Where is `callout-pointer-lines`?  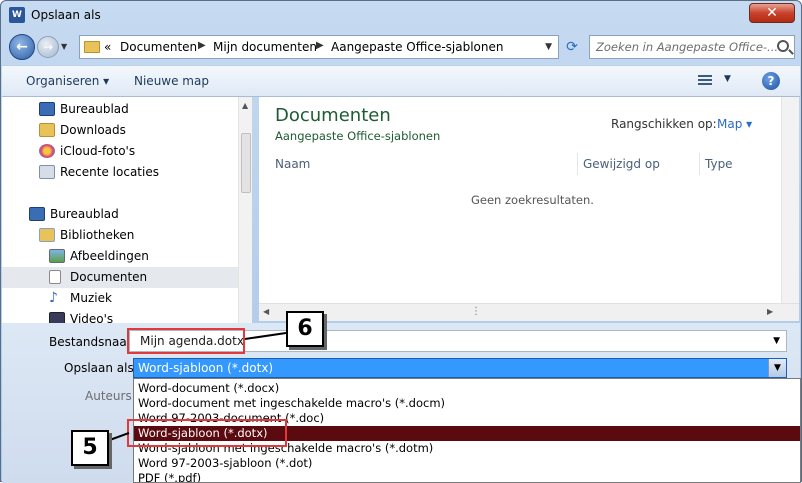
callout-pointer-lines is located at coordinates (196, 387).